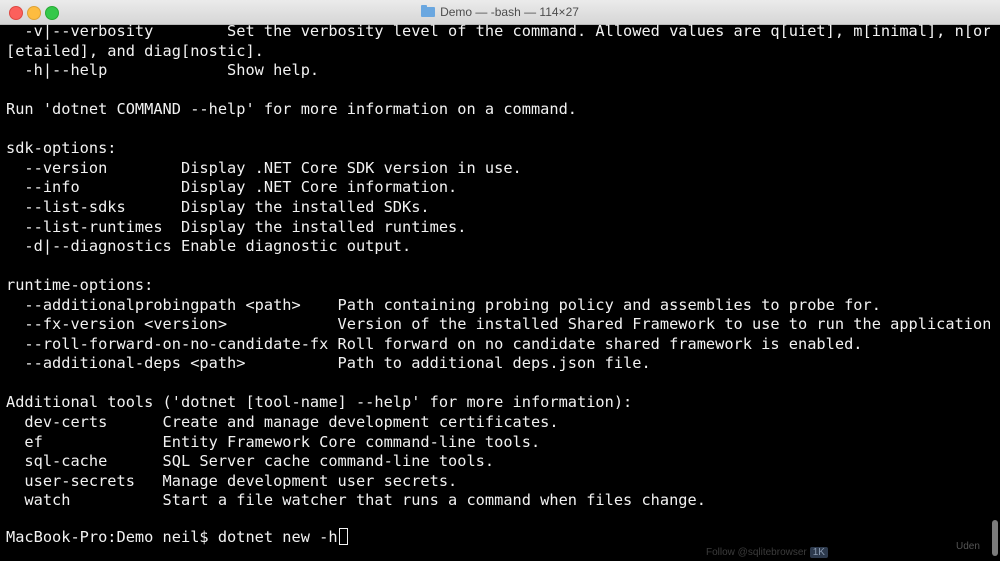 The image size is (1000, 561). What do you see at coordinates (995, 538) in the screenshot?
I see `vertical-scrollbar` at bounding box center [995, 538].